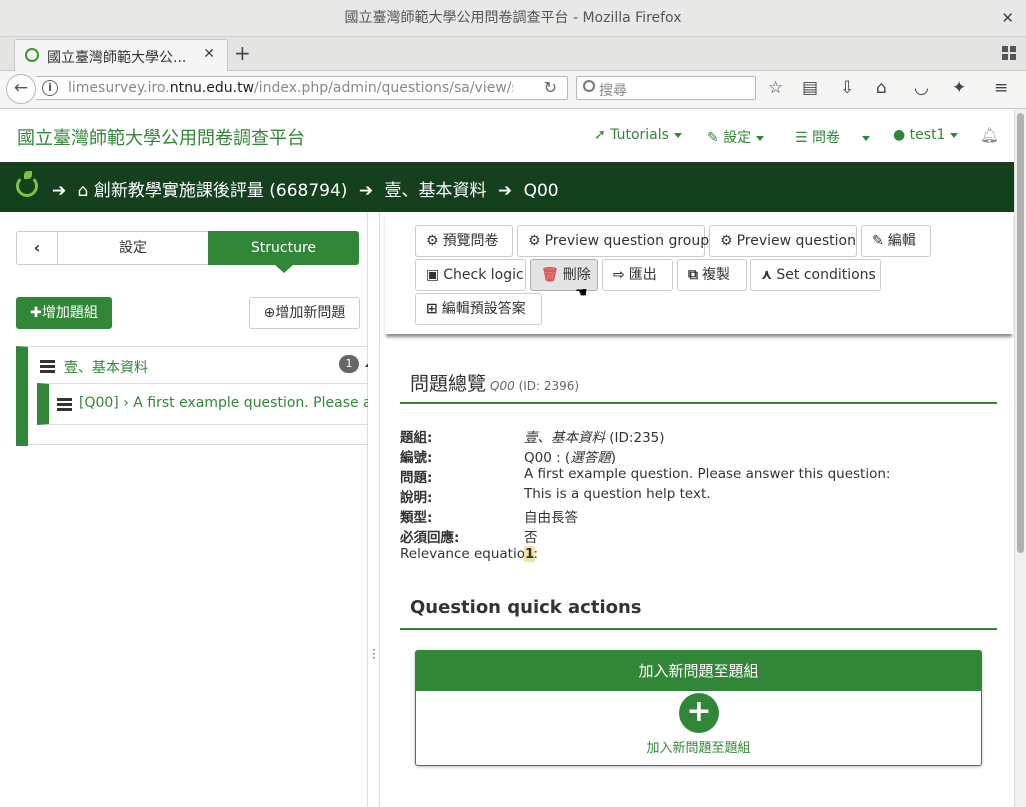 The image size is (1026, 807). What do you see at coordinates (374, 509) in the screenshot?
I see `panel-resize-handle: · · ·` at bounding box center [374, 509].